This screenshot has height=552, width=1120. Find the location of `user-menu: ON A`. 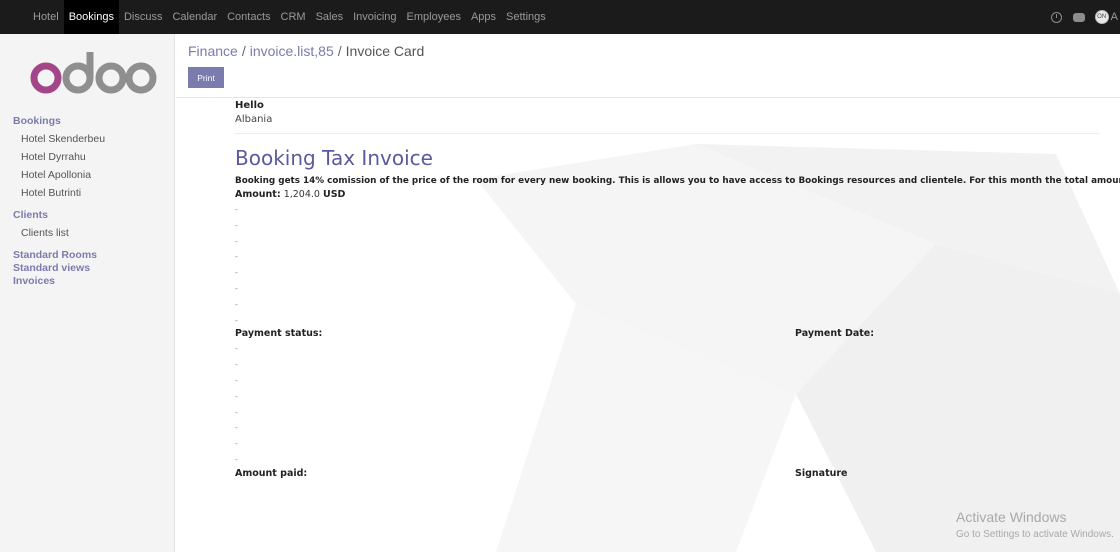

user-menu: ON A is located at coordinates (1106, 17).